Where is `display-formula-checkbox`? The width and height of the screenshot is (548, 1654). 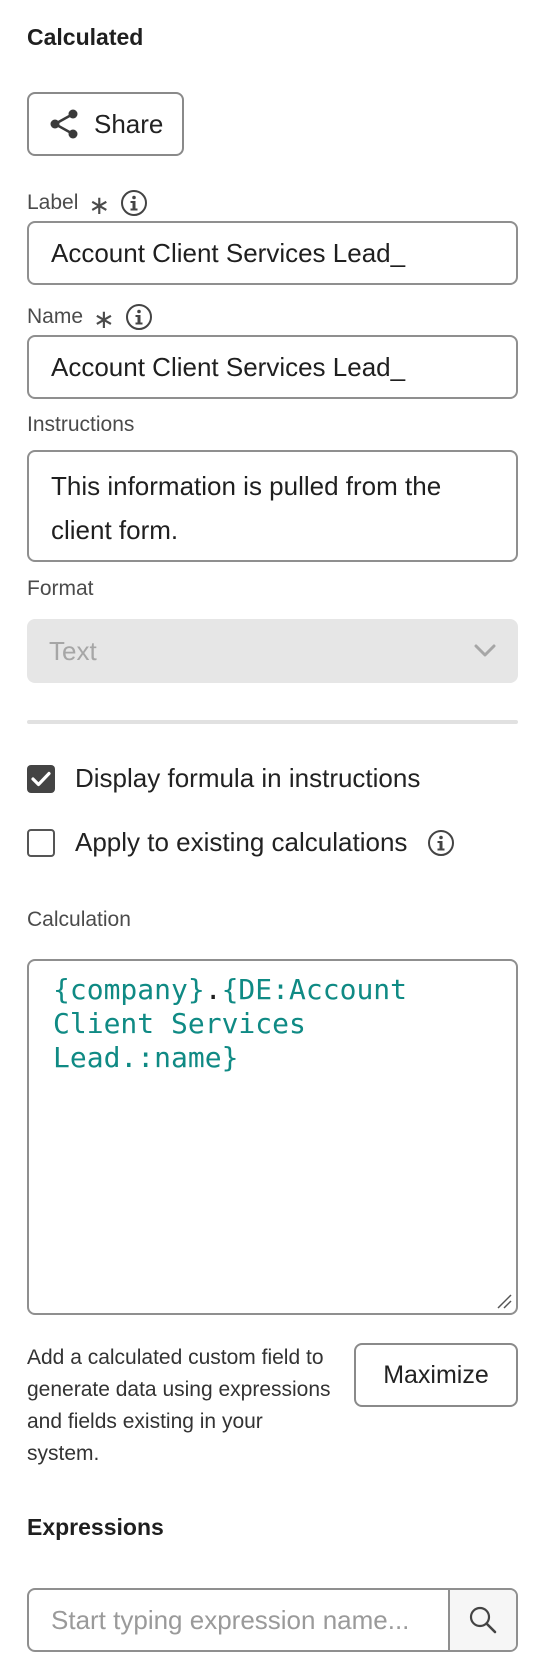
display-formula-checkbox is located at coordinates (41, 778).